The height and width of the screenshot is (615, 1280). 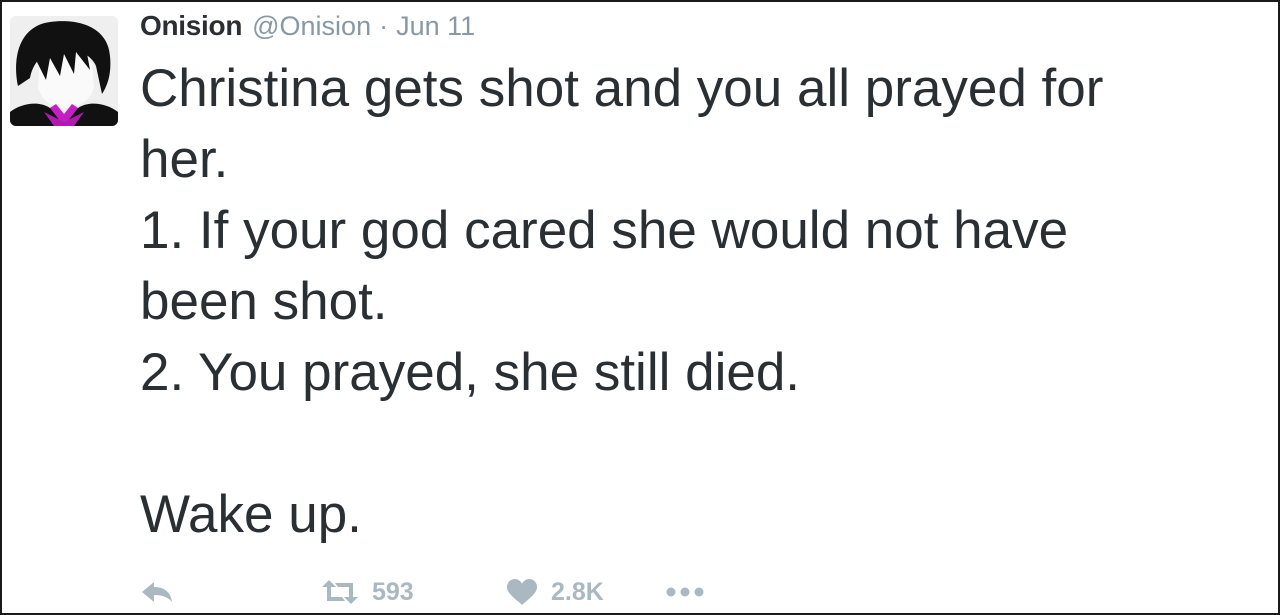 I want to click on avatar, so click(x=64, y=71).